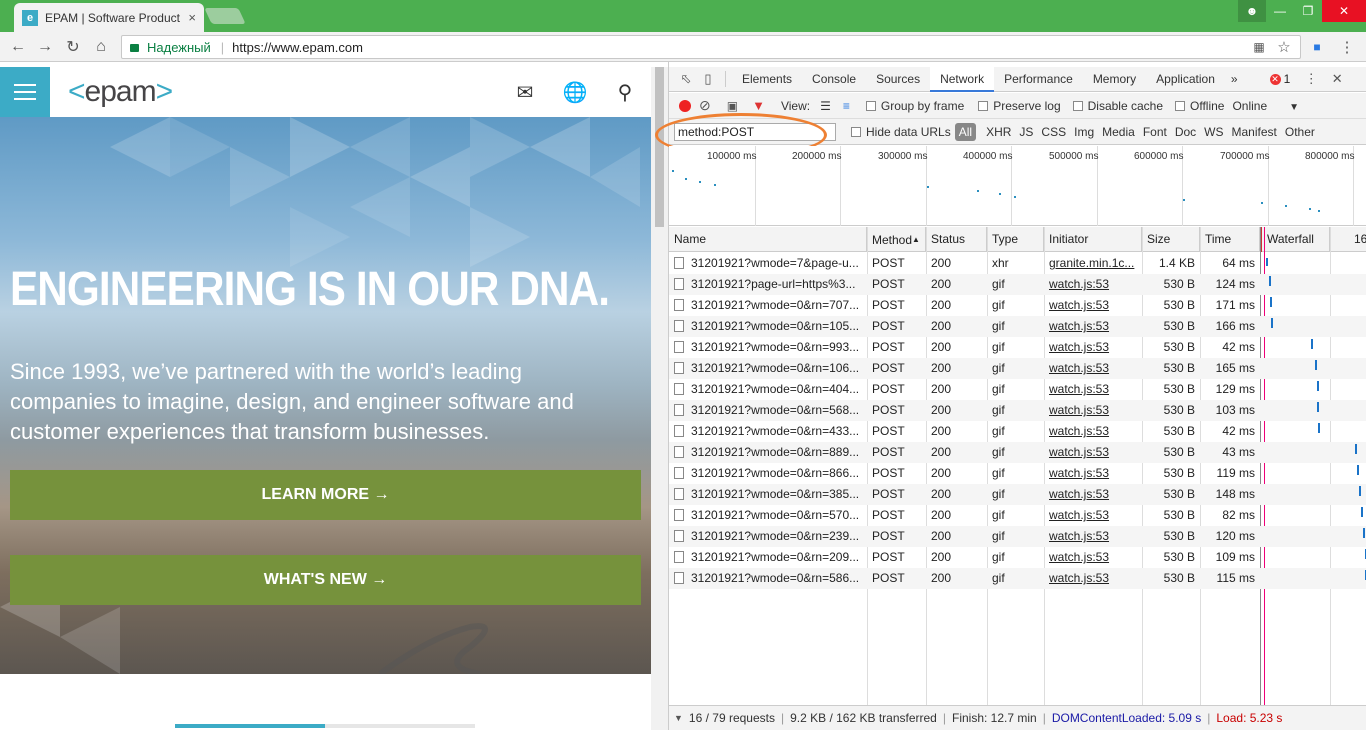  Describe the element at coordinates (525, 92) in the screenshot. I see `mail-icon: ✉` at that location.